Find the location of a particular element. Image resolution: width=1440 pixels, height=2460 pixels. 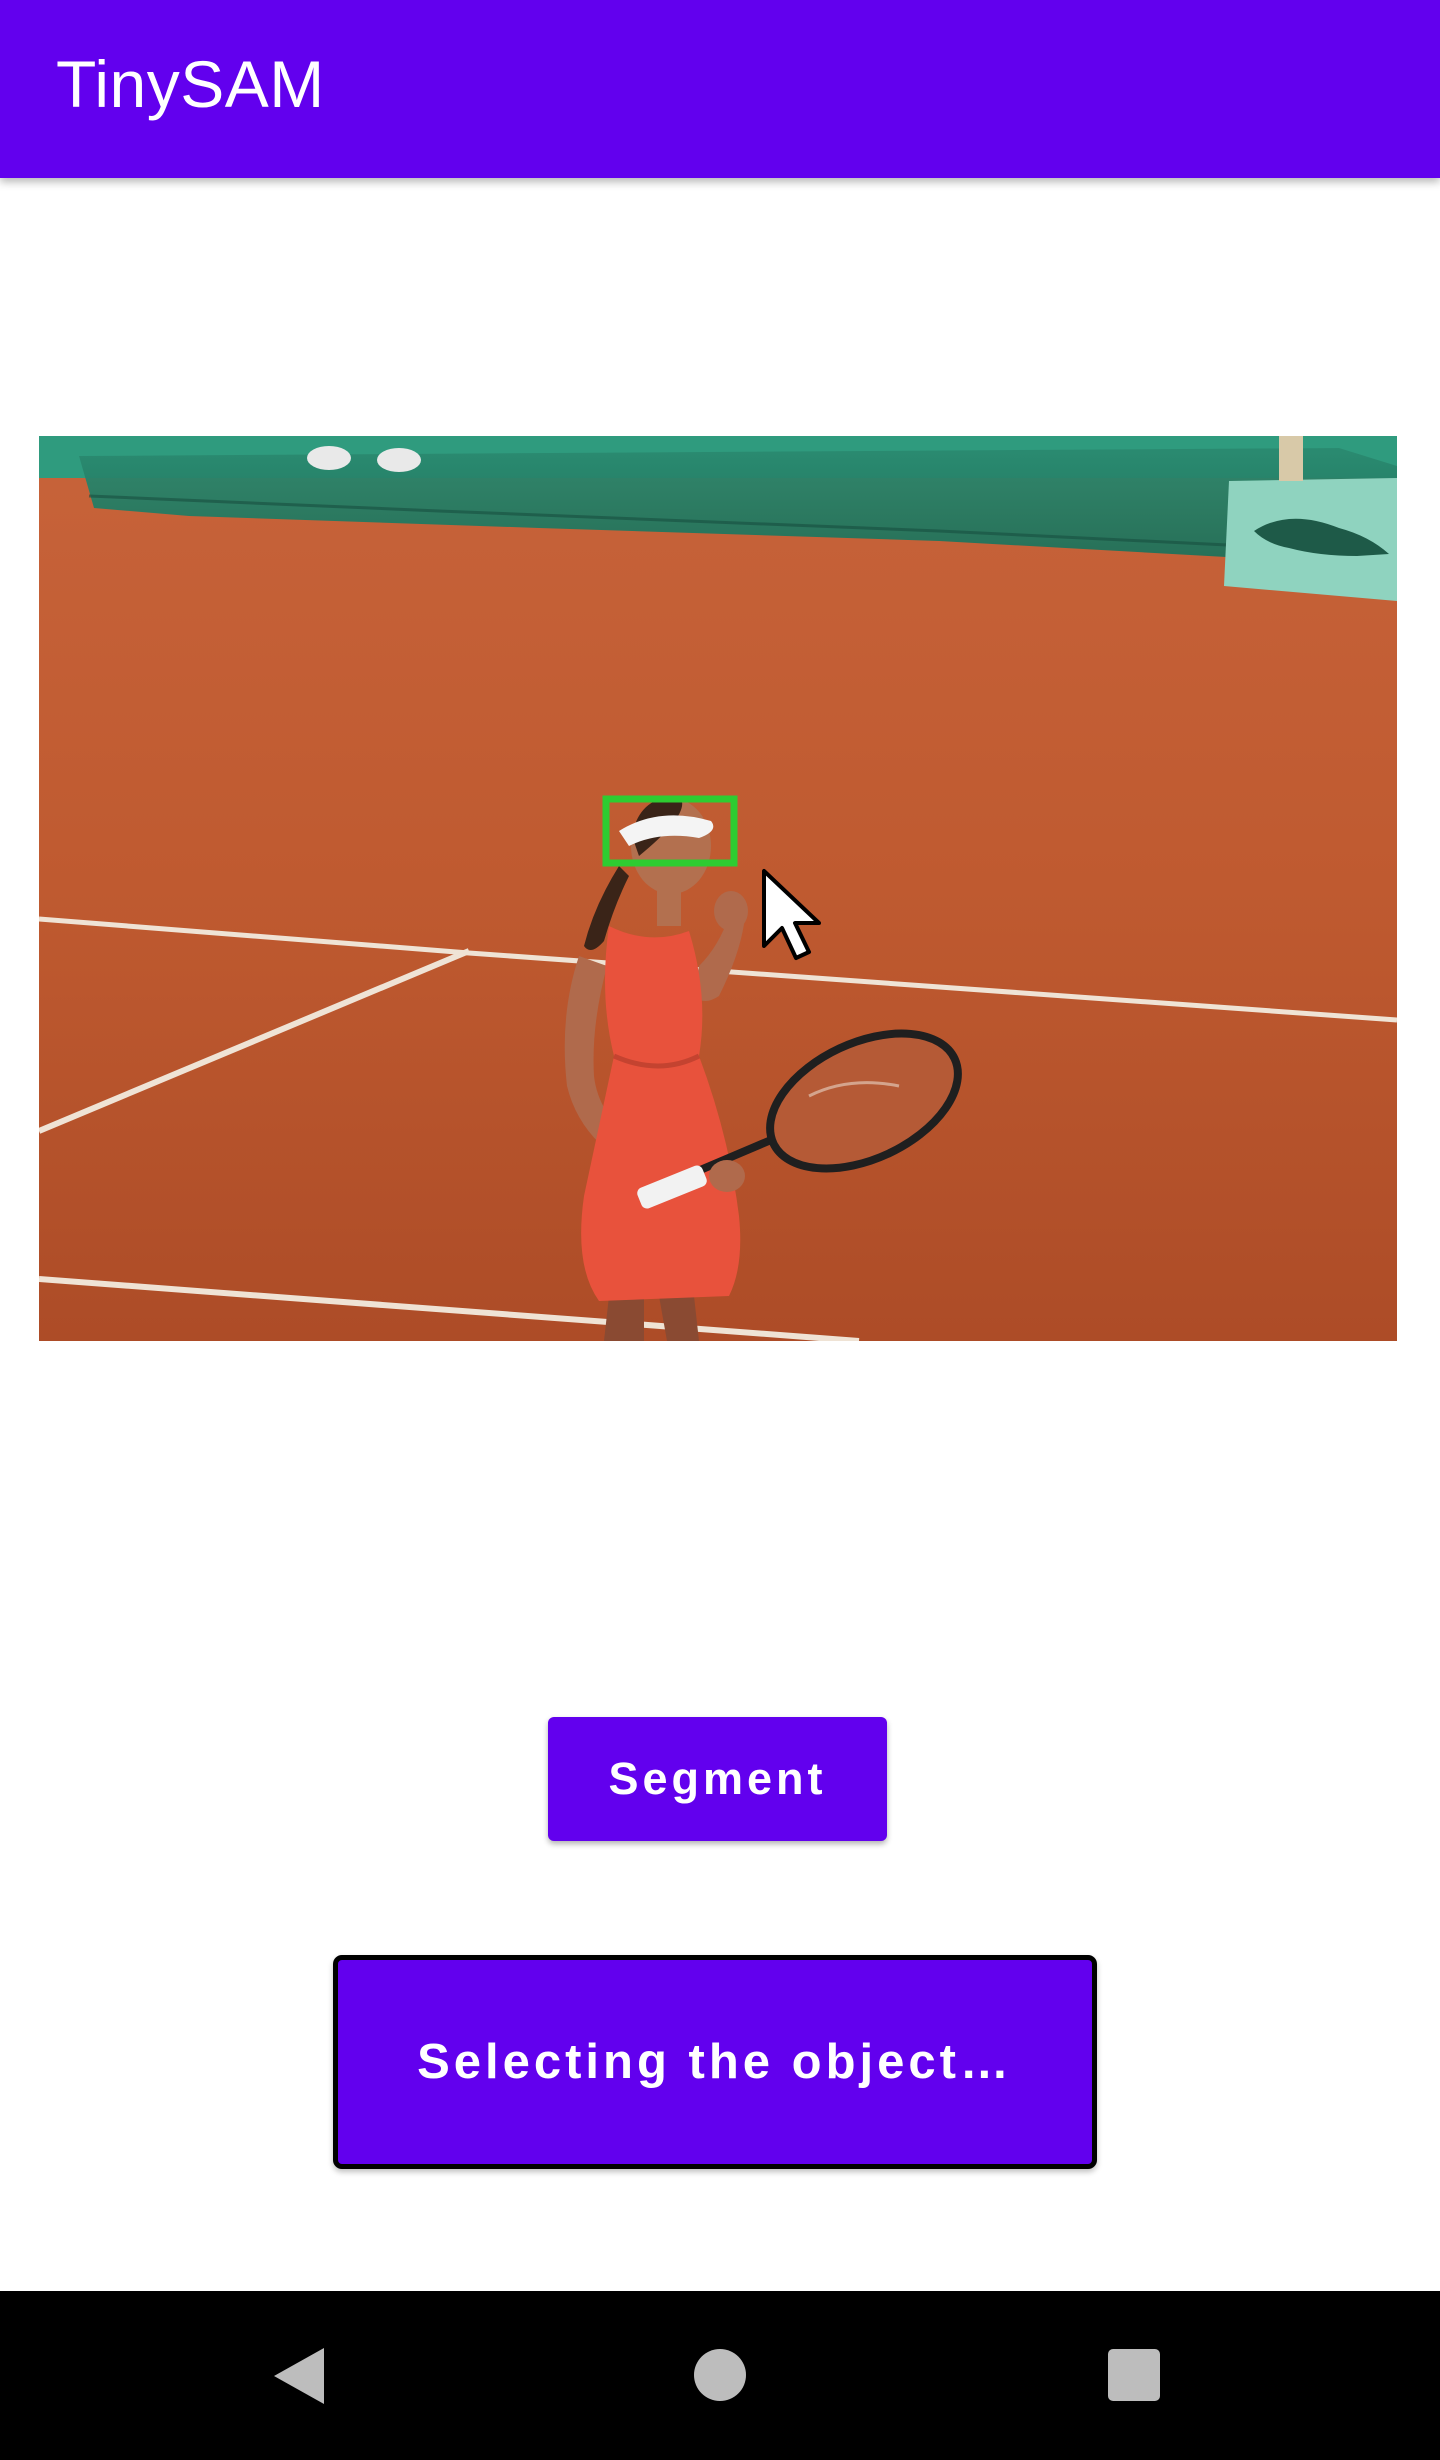

app-bar: TinySAM is located at coordinates (720, 89).